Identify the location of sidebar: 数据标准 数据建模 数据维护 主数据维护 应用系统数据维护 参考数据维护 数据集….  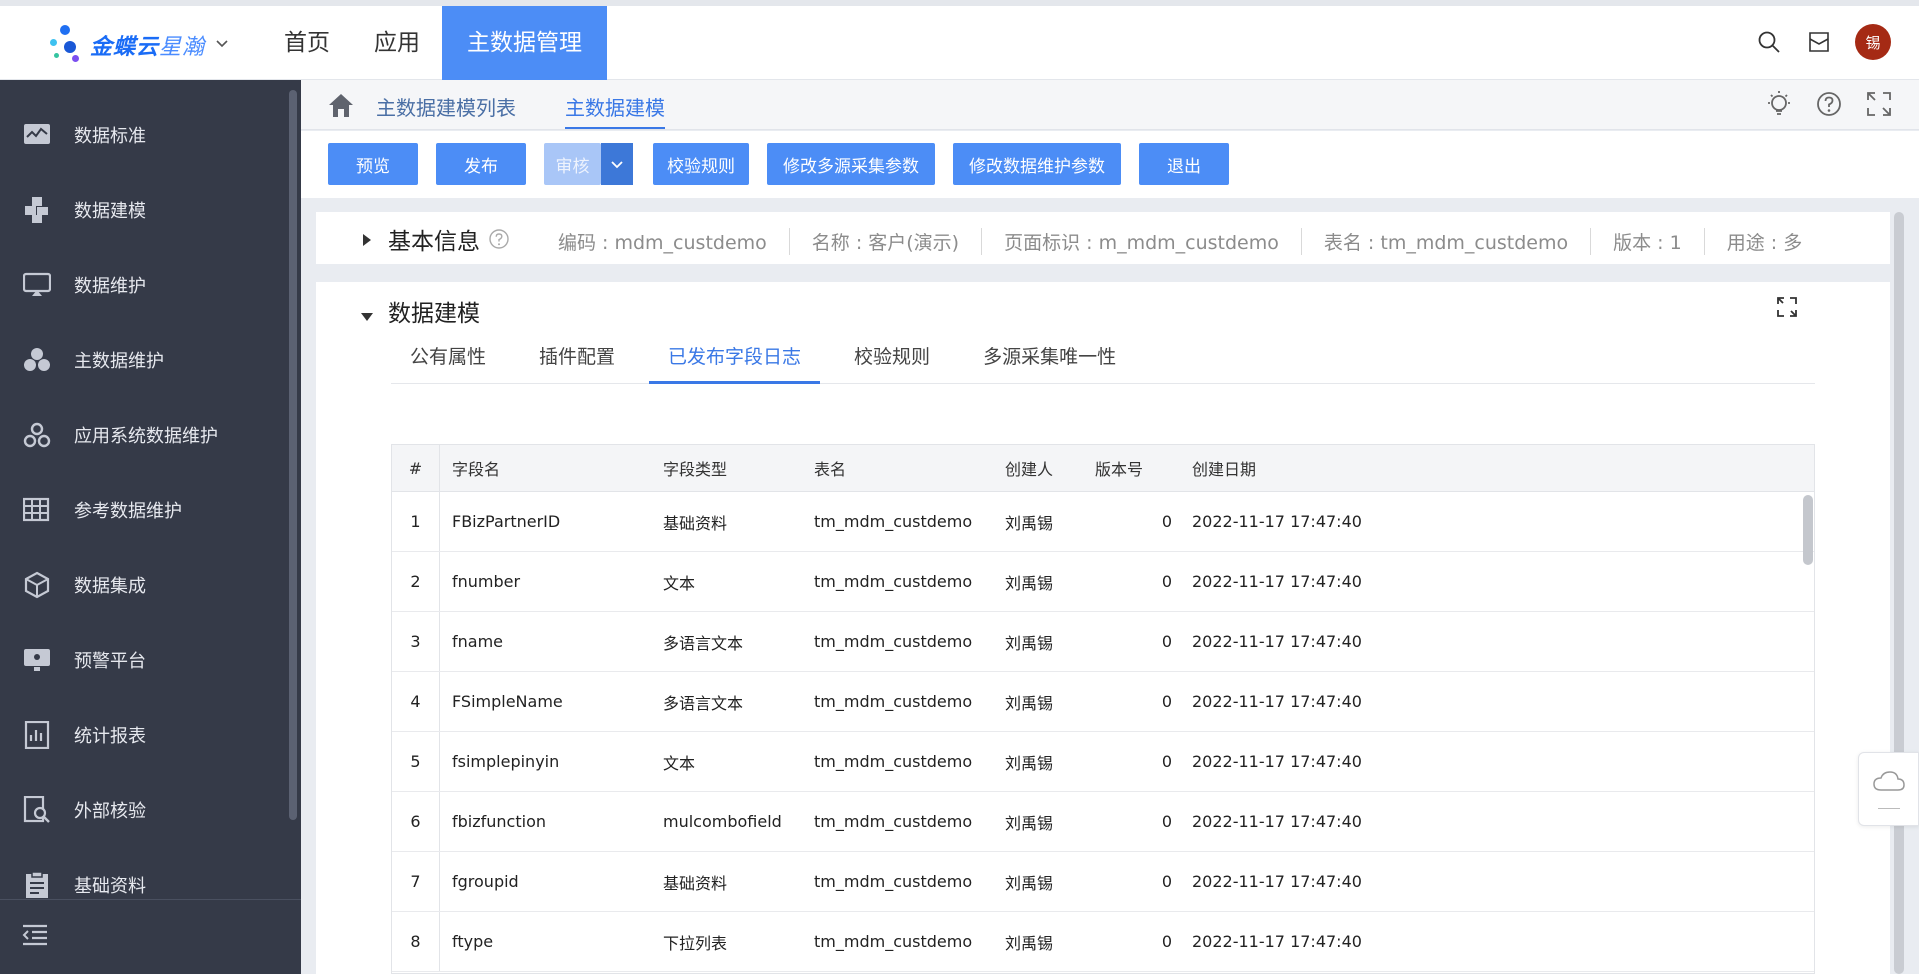
(150, 527).